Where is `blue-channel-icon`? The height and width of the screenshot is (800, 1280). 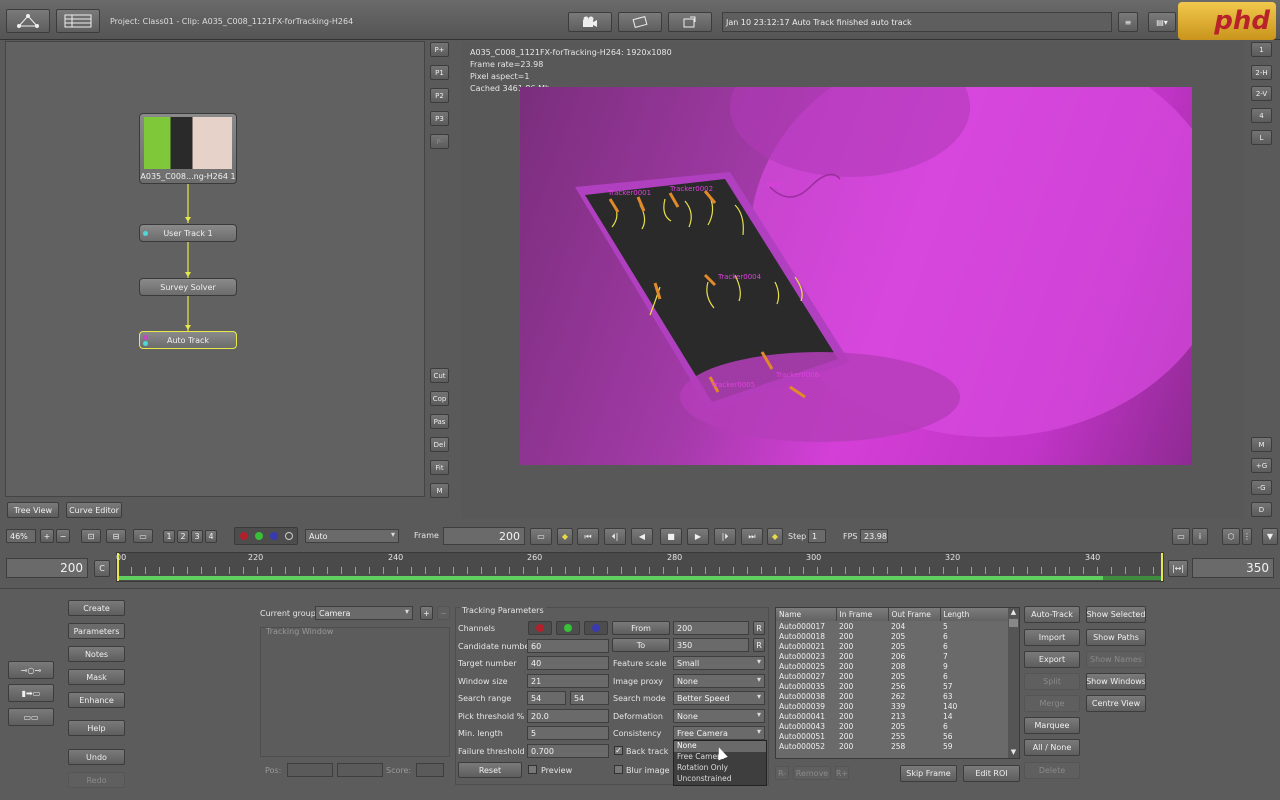 blue-channel-icon is located at coordinates (274, 536).